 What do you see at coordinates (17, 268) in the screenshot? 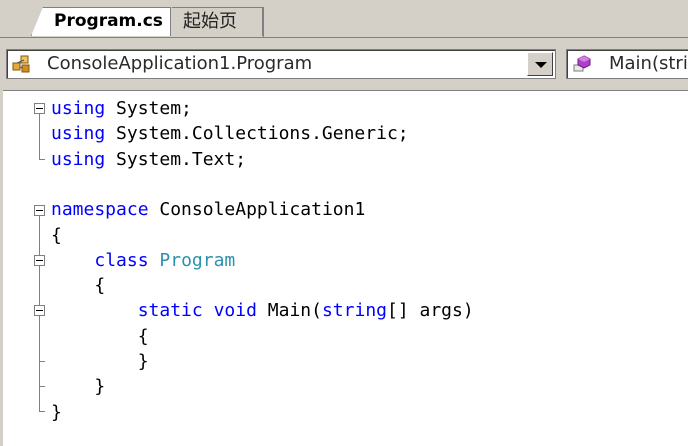
I see `indicator-margin` at bounding box center [17, 268].